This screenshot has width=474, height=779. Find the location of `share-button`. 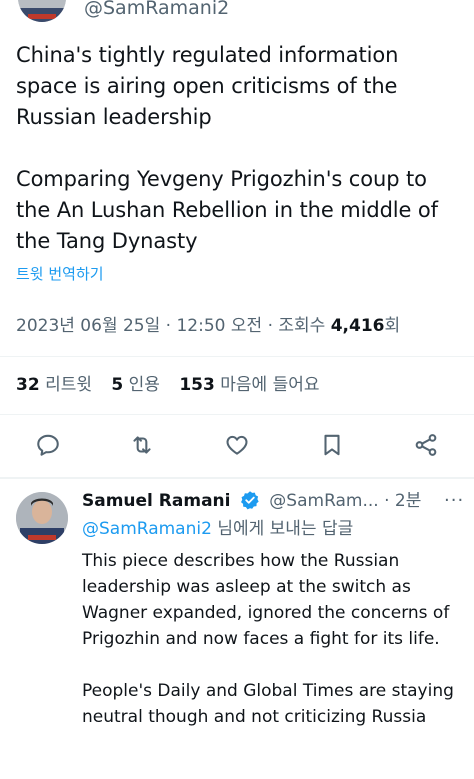

share-button is located at coordinates (426, 445).